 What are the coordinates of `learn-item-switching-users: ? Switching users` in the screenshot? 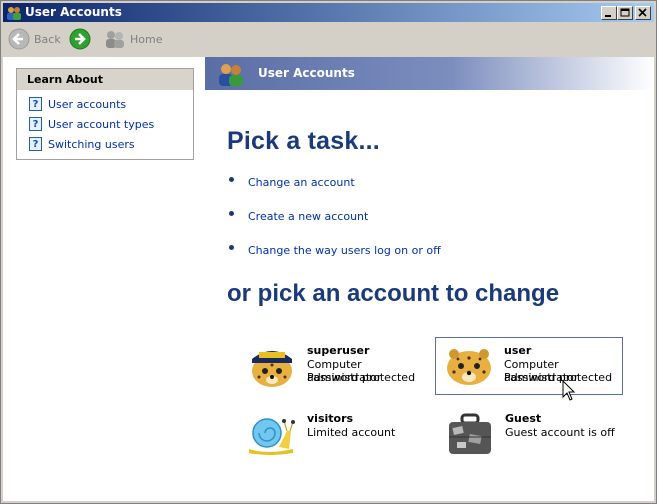 It's located at (82, 144).